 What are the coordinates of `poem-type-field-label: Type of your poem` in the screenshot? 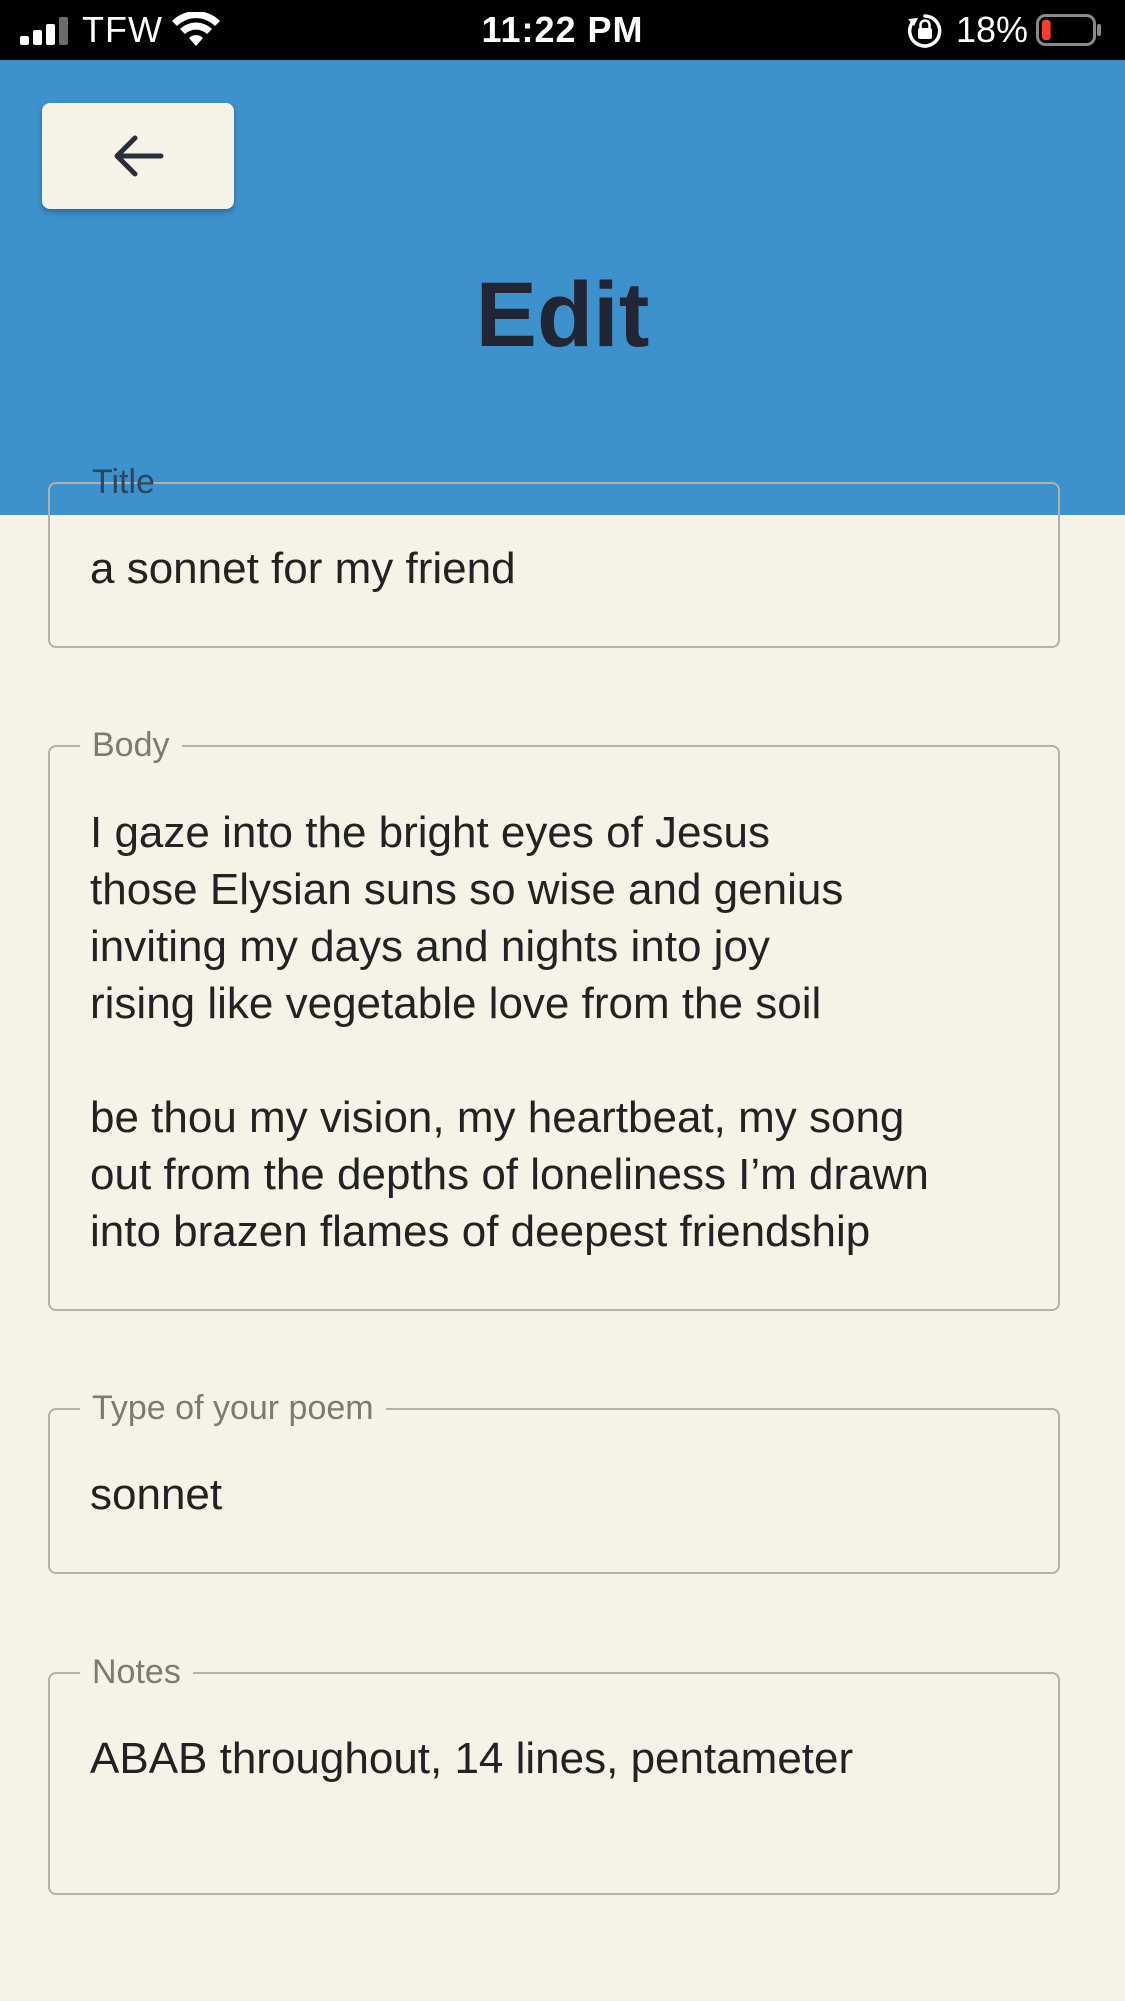 It's located at (233, 1408).